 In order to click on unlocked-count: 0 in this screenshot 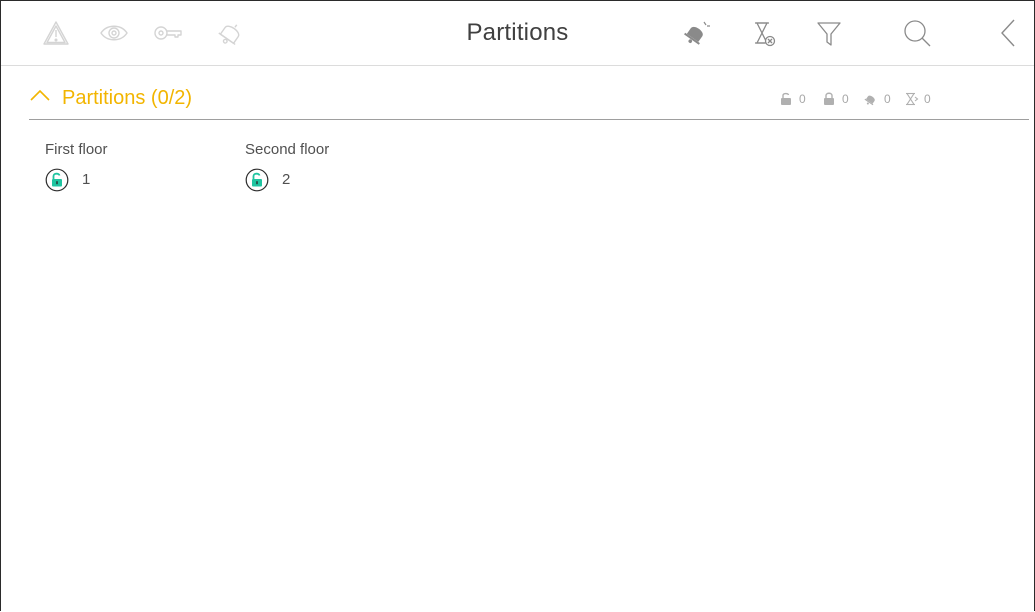, I will do `click(802, 99)`.